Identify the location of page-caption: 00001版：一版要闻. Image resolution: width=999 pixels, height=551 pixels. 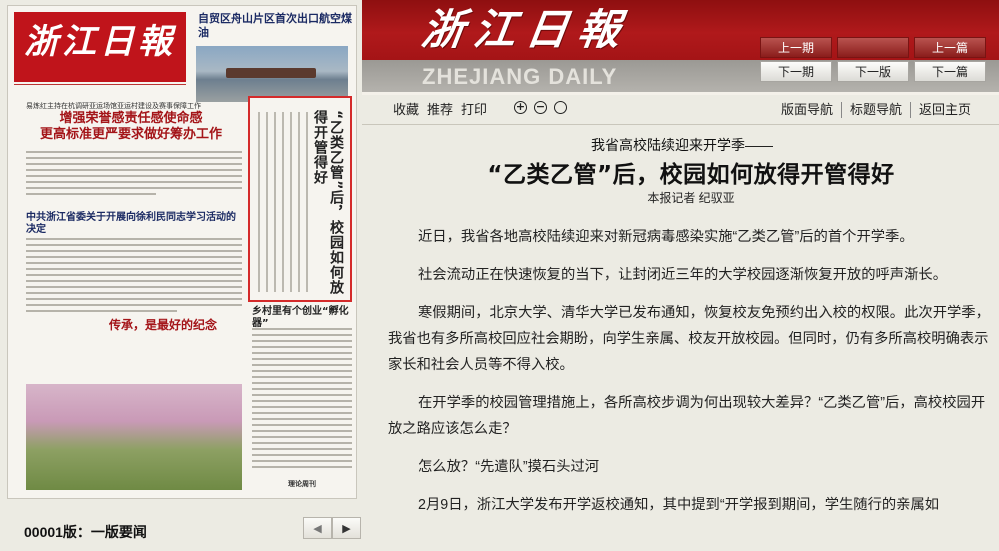
(85, 532).